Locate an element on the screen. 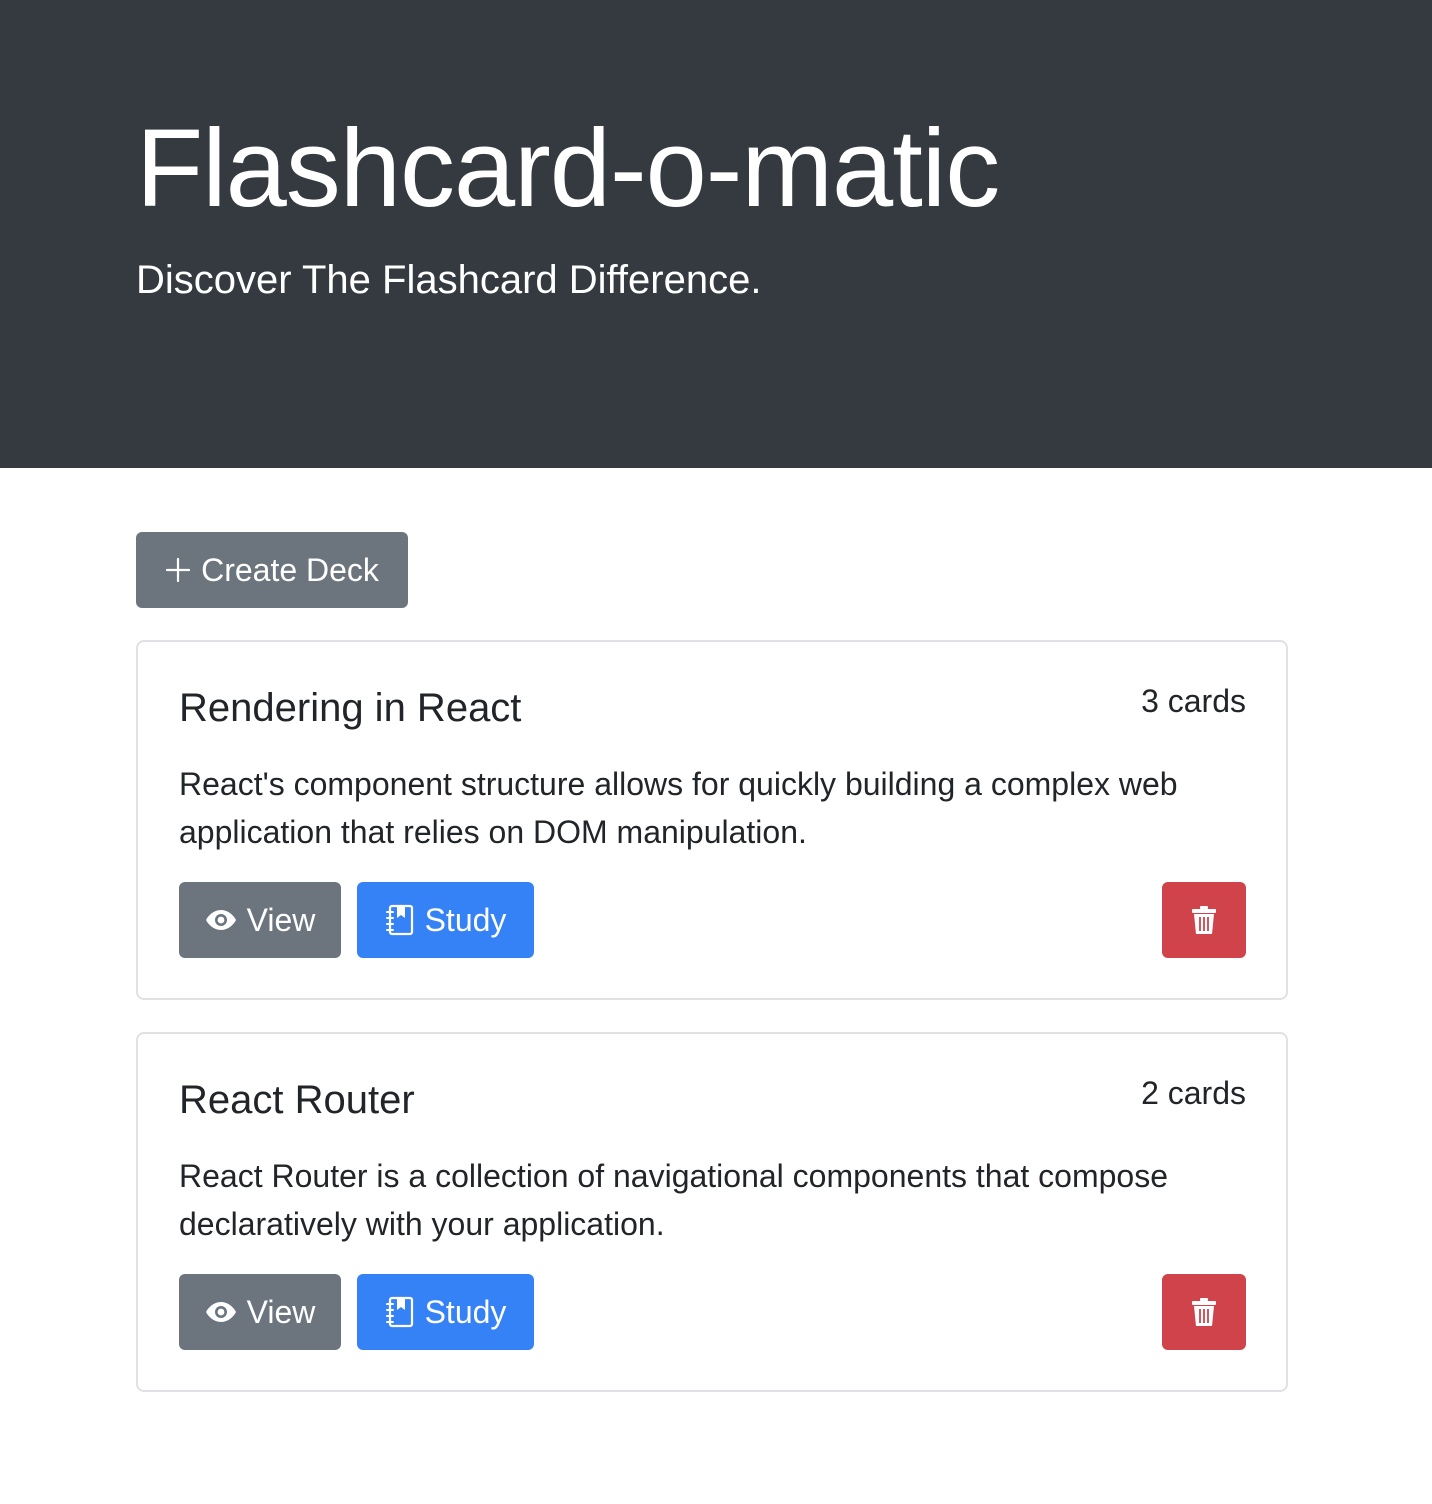 This screenshot has height=1504, width=1432. app-tagline: Discover The Flashcard Difference. is located at coordinates (449, 280).